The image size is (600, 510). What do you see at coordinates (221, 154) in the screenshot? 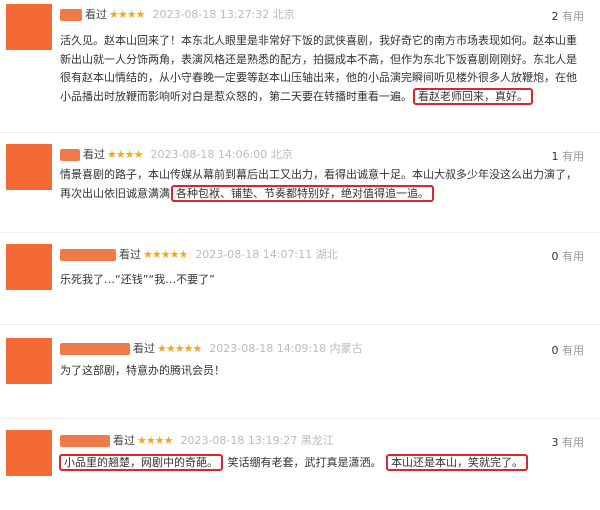
I see `review-meta: 2023-08-18 14:06:00 北京` at bounding box center [221, 154].